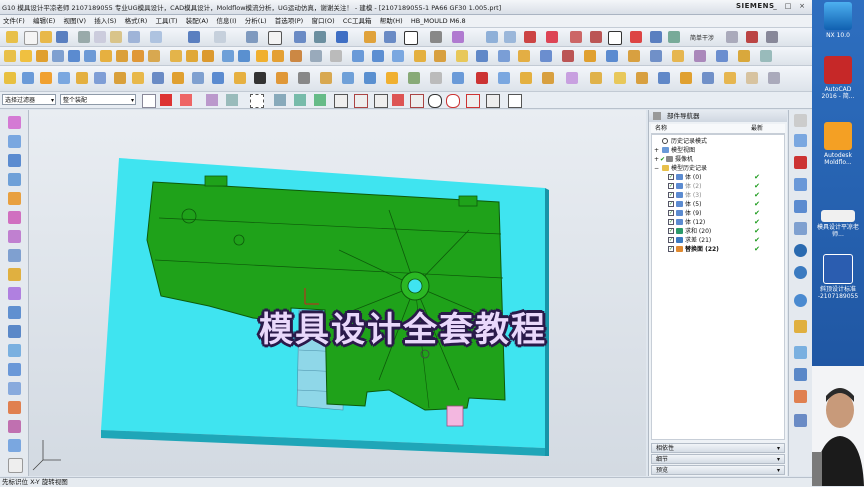 The image size is (864, 487). Describe the element at coordinates (240, 78) in the screenshot. I see `sweep-icon` at that location.